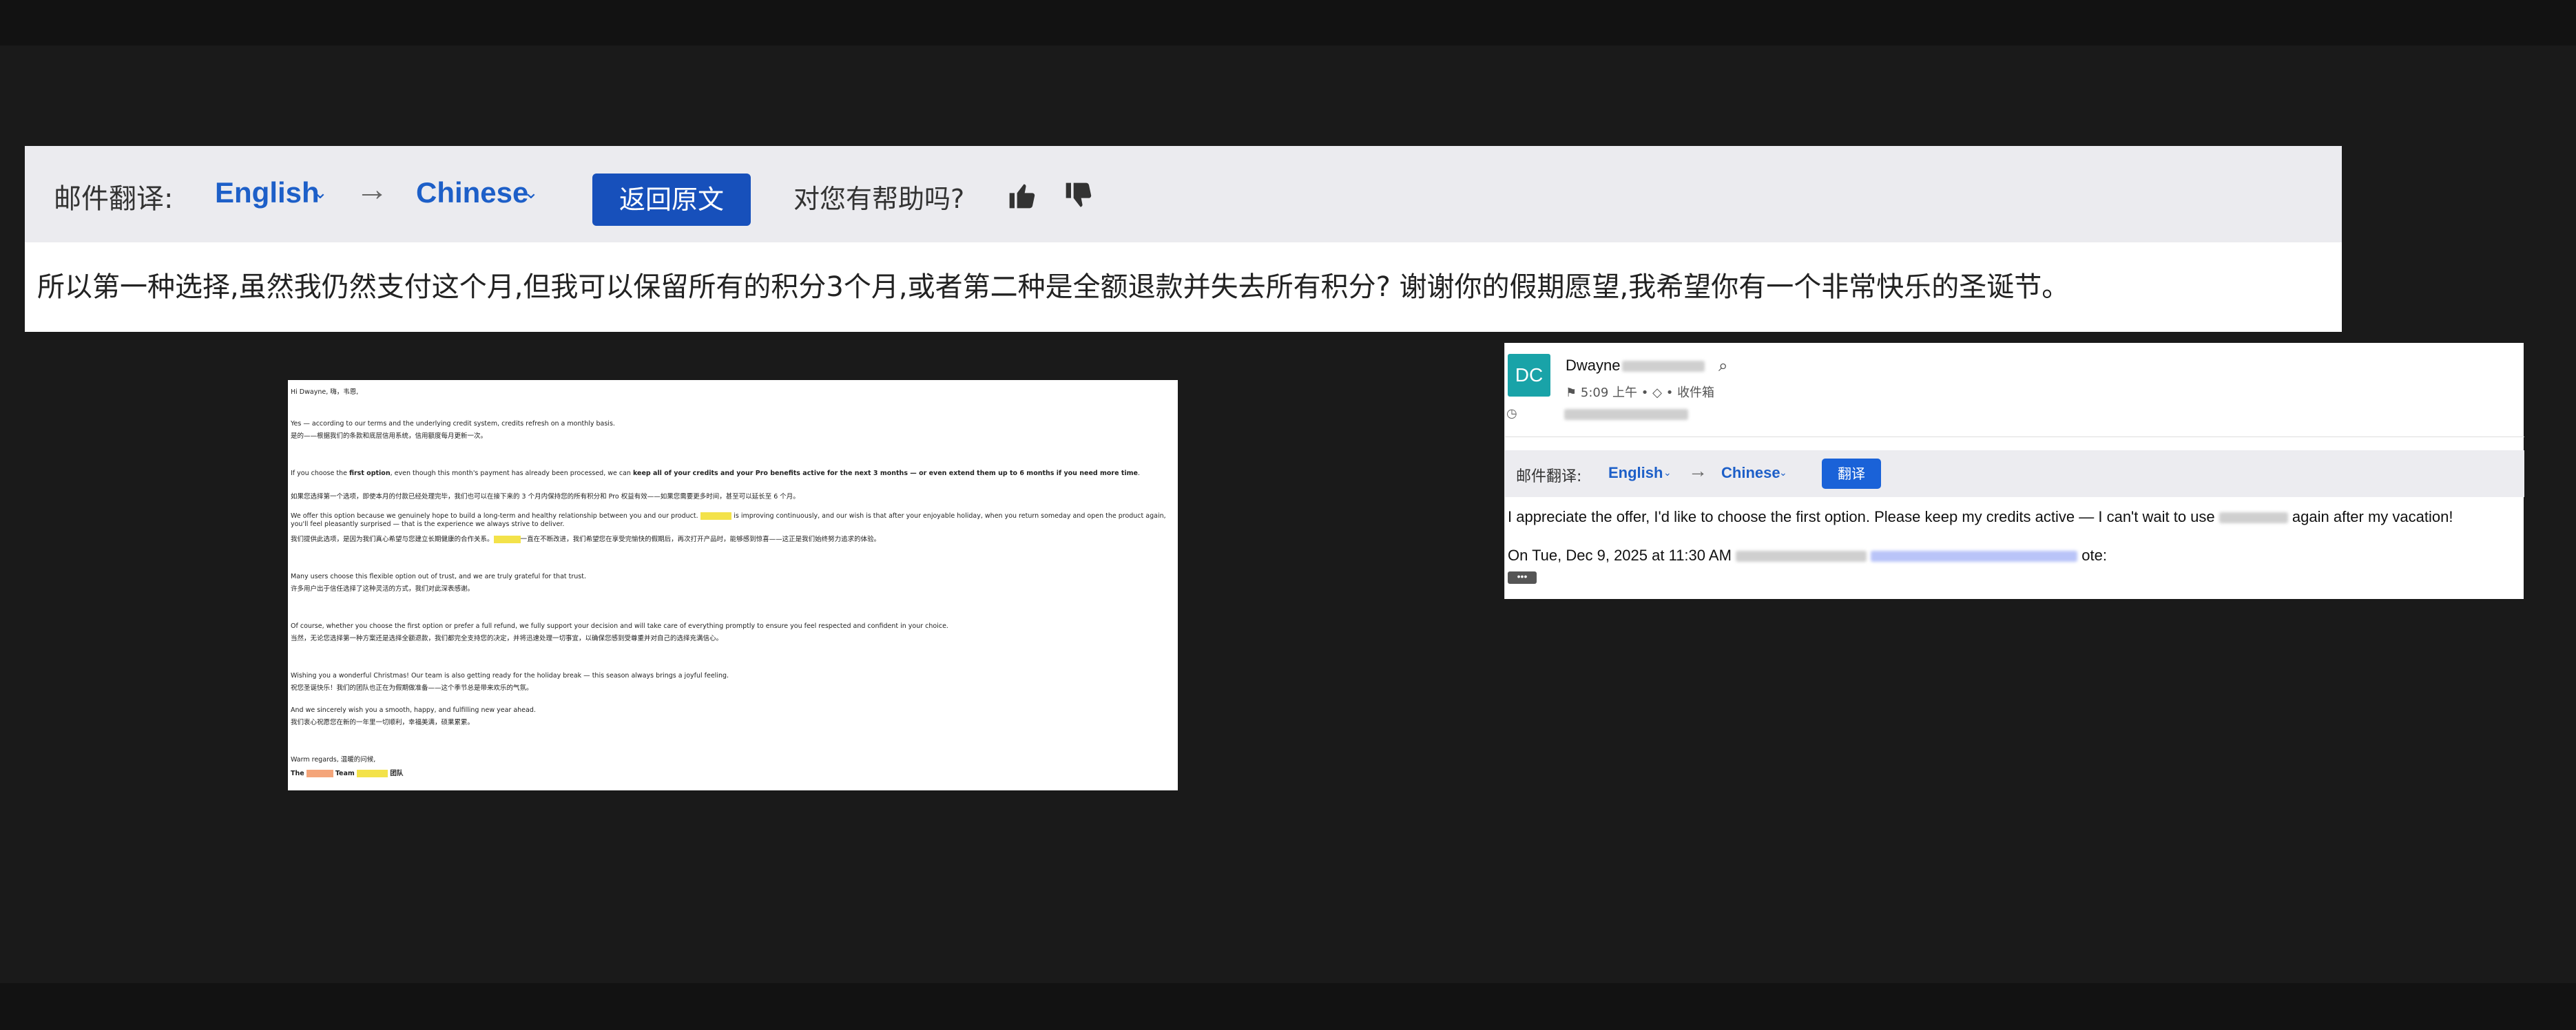  I want to click on quoted-header: On Tue, Dec 9, 2025 at 11:30 AM ote:, so click(1808, 555).